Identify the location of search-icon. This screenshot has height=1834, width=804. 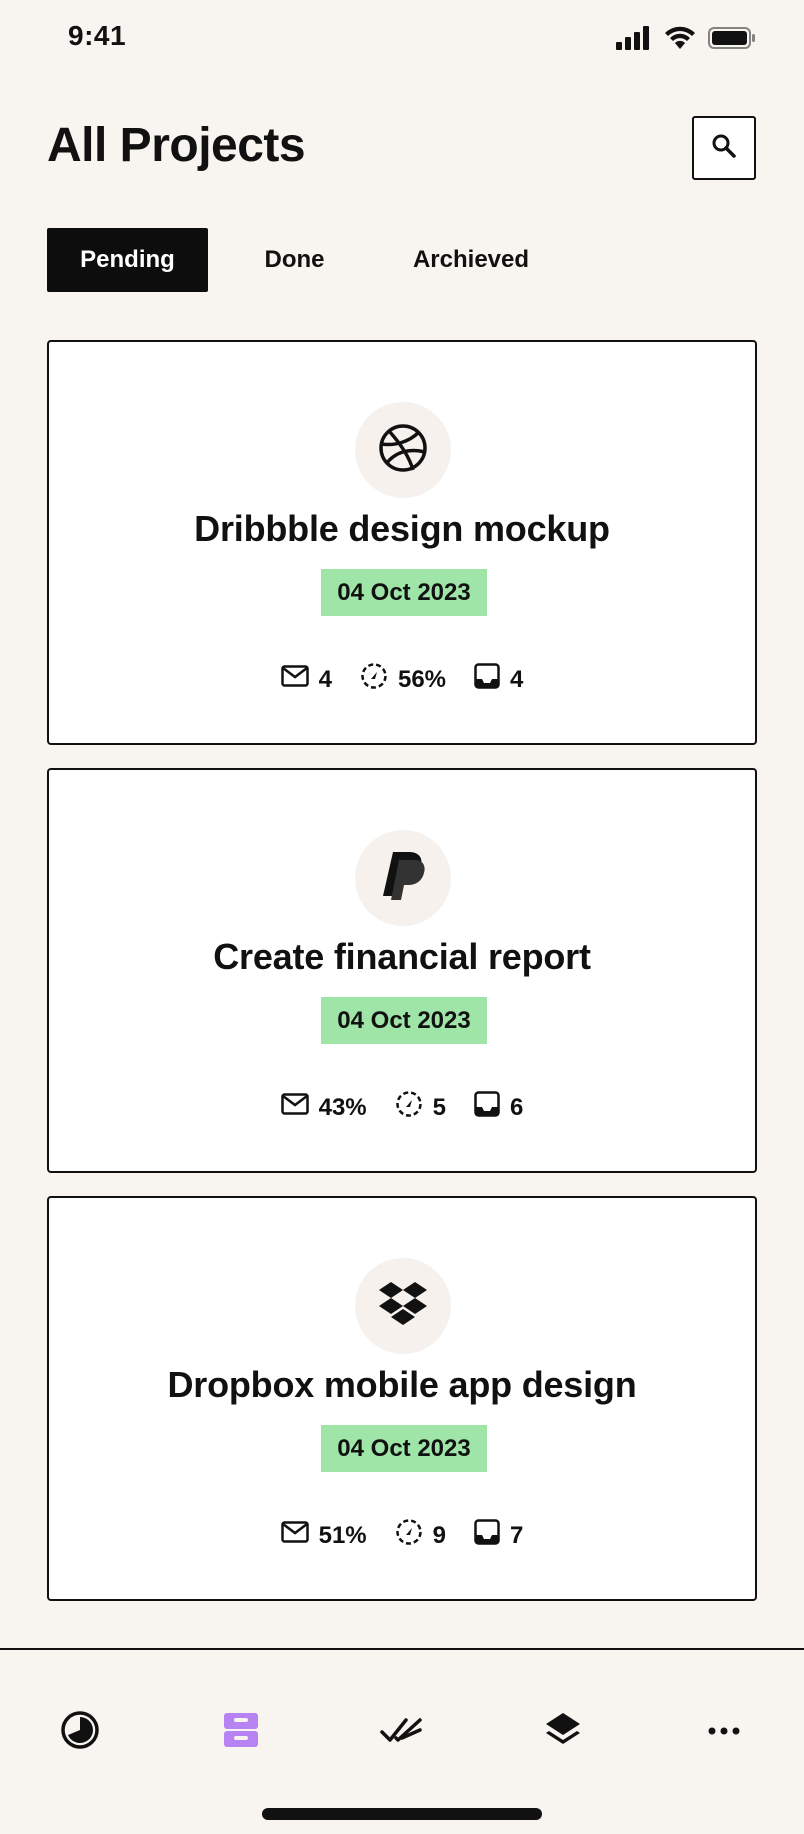
(724, 148).